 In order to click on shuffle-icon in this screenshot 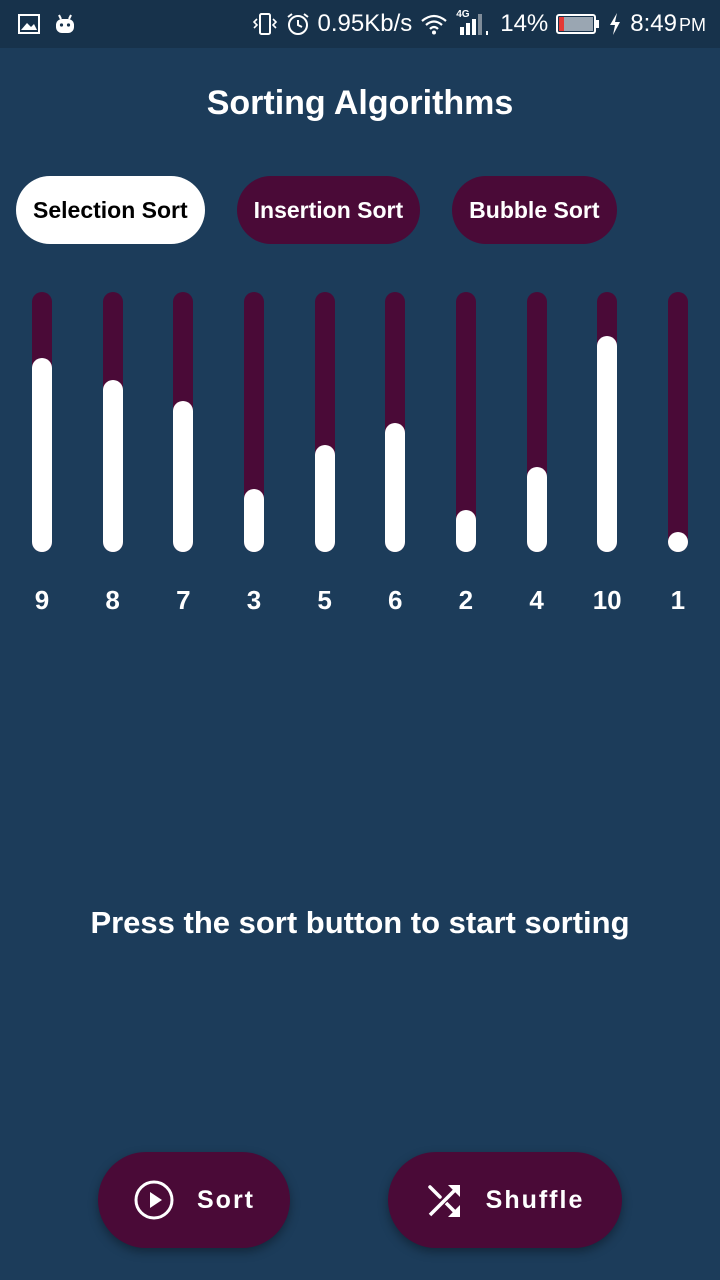, I will do `click(445, 1200)`.